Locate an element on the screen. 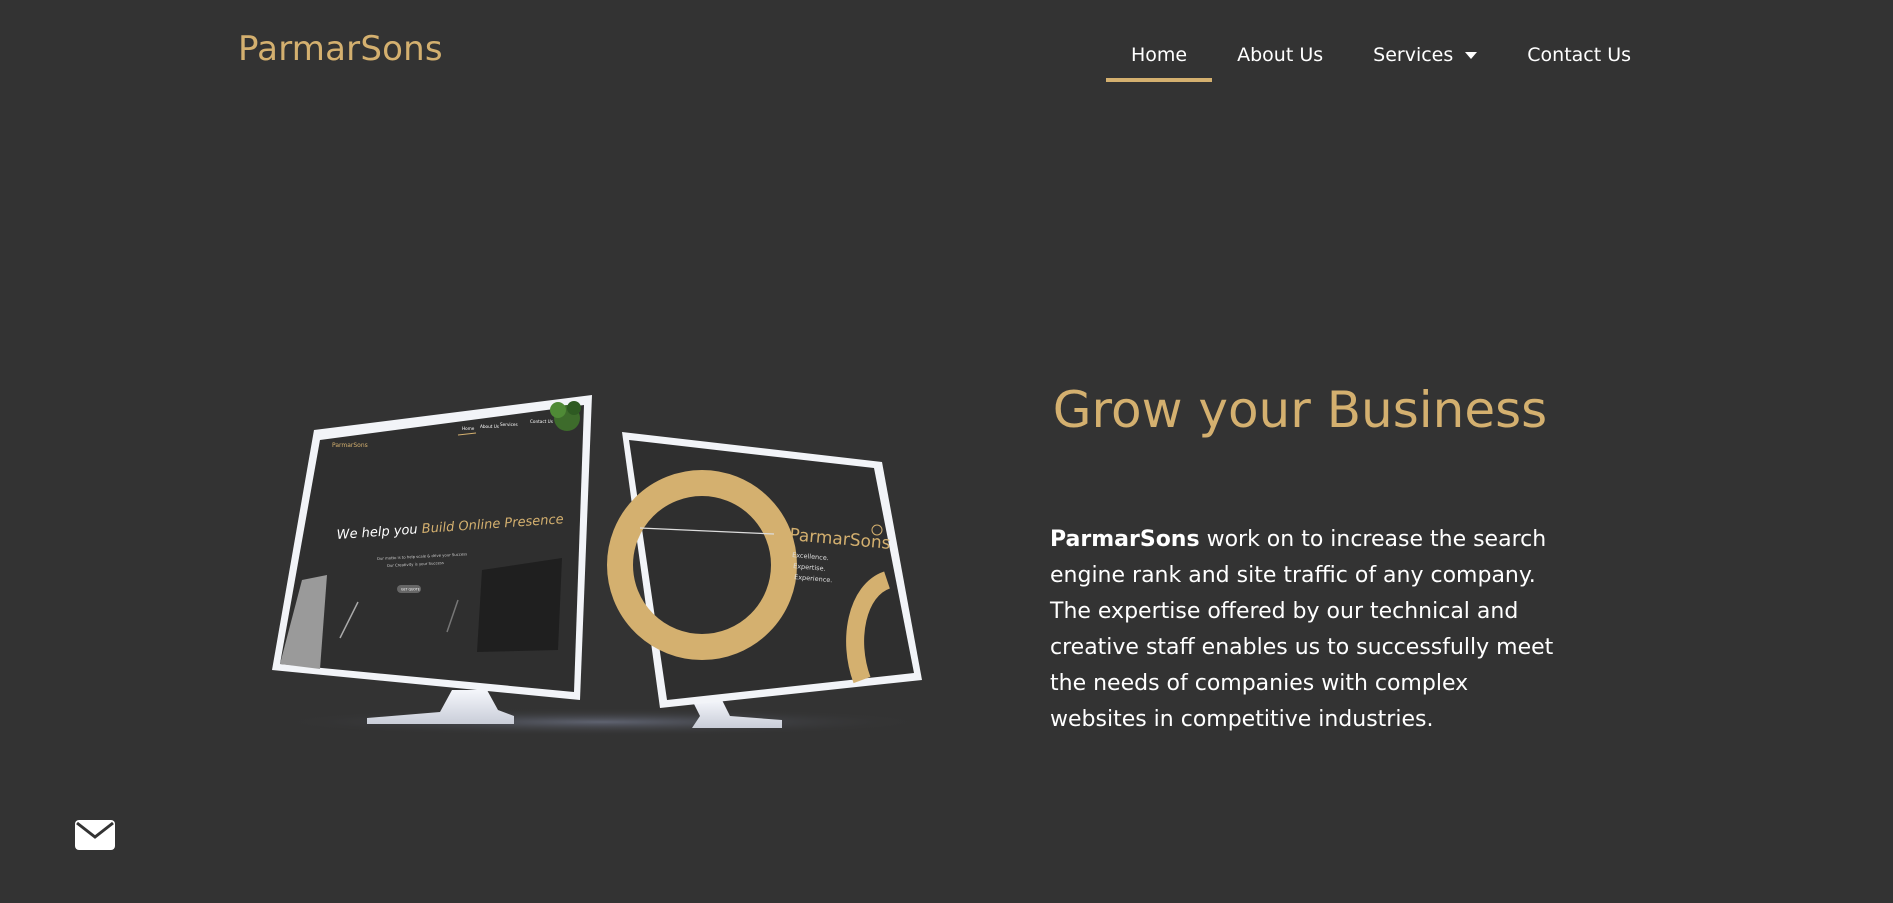 The image size is (1893, 903). nav-item-home: Home is located at coordinates (1159, 41).